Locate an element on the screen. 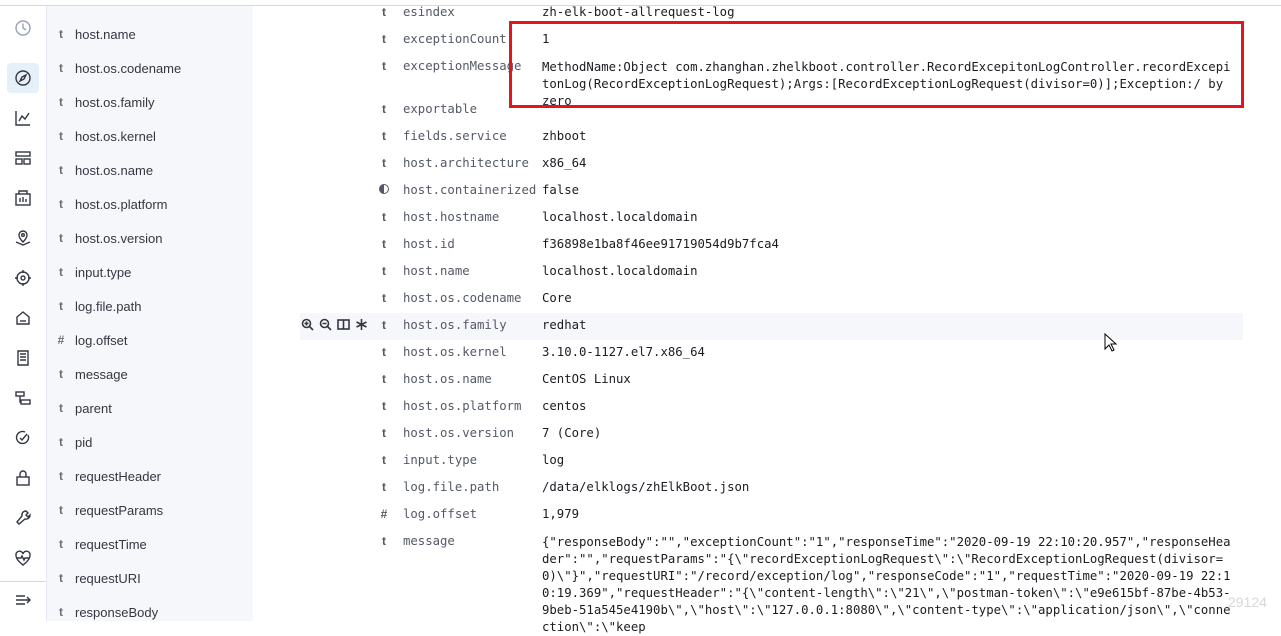 This screenshot has height=636, width=1281. maps-icon is located at coordinates (23, 238).